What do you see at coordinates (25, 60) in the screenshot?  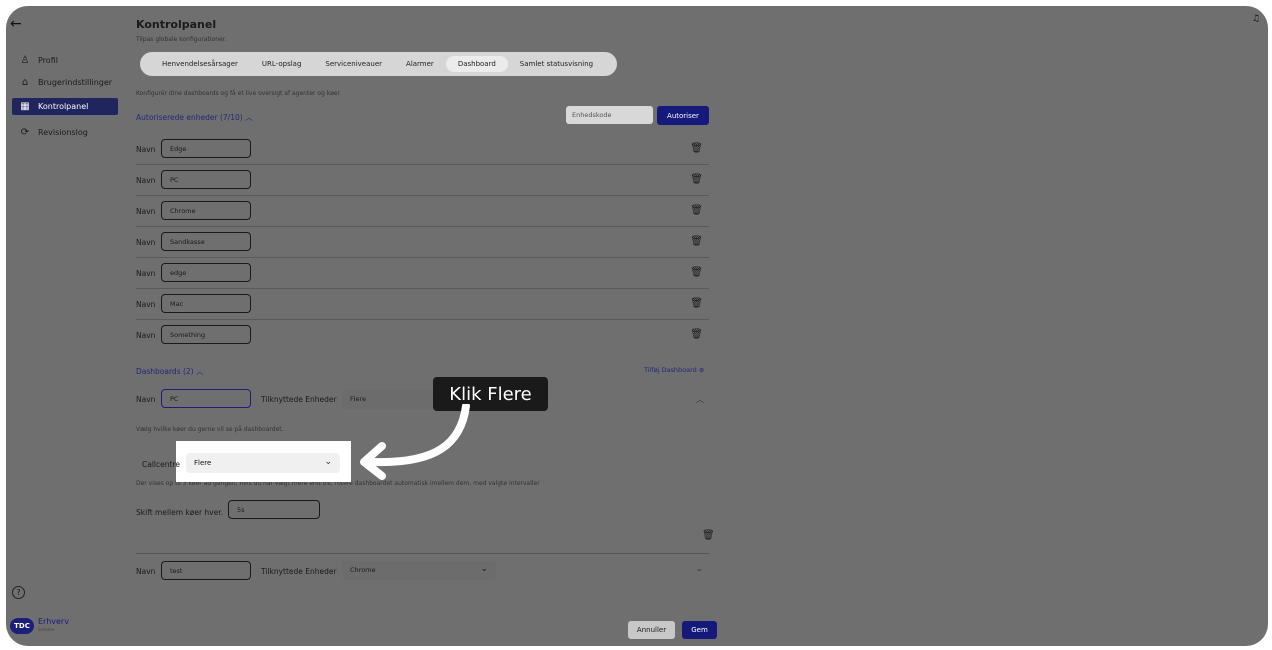 I see `person-icon: ♙` at bounding box center [25, 60].